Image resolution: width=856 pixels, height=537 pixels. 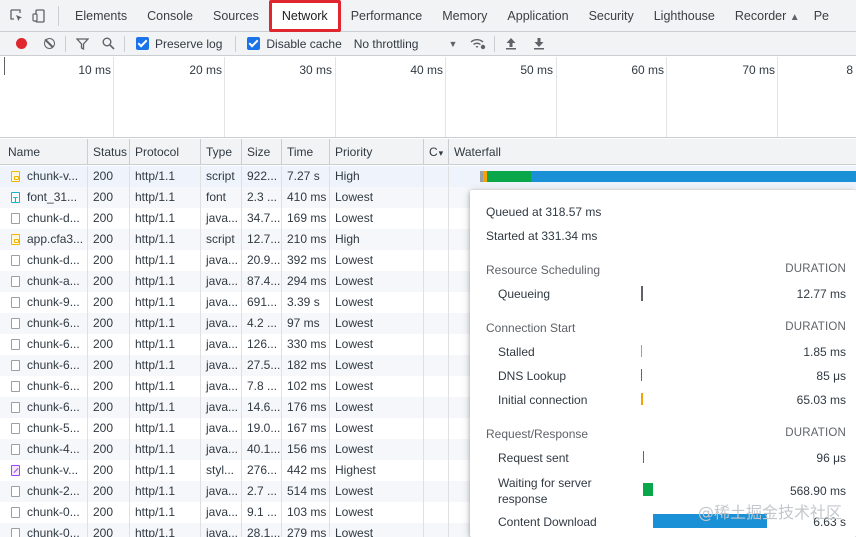 I want to click on column-header-protocol: Protocol, so click(x=165, y=152).